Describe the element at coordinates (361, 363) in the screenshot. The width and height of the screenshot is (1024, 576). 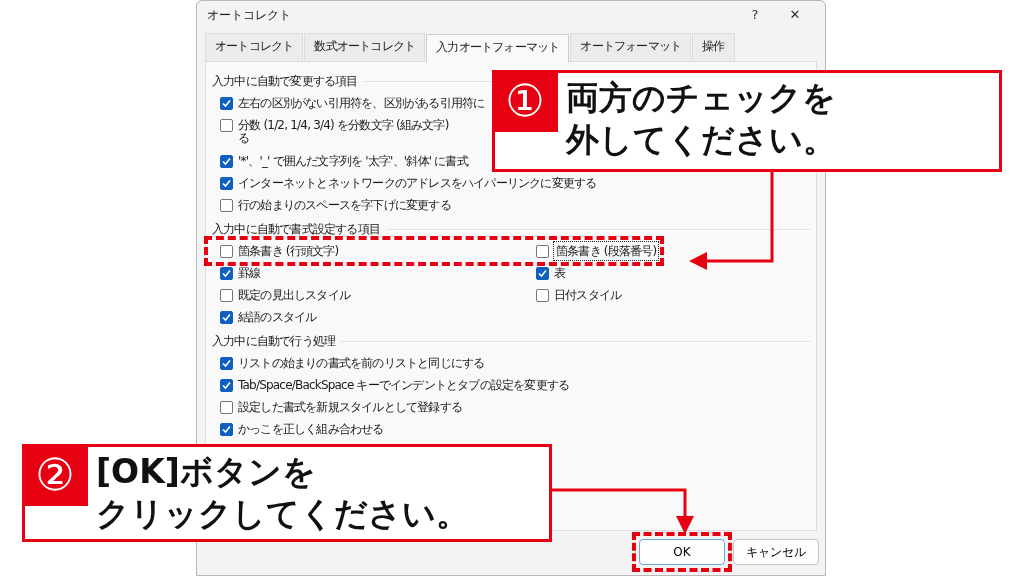
I see `checkbox-label: リストの始まりの書式を前のリストと同じにする` at that location.